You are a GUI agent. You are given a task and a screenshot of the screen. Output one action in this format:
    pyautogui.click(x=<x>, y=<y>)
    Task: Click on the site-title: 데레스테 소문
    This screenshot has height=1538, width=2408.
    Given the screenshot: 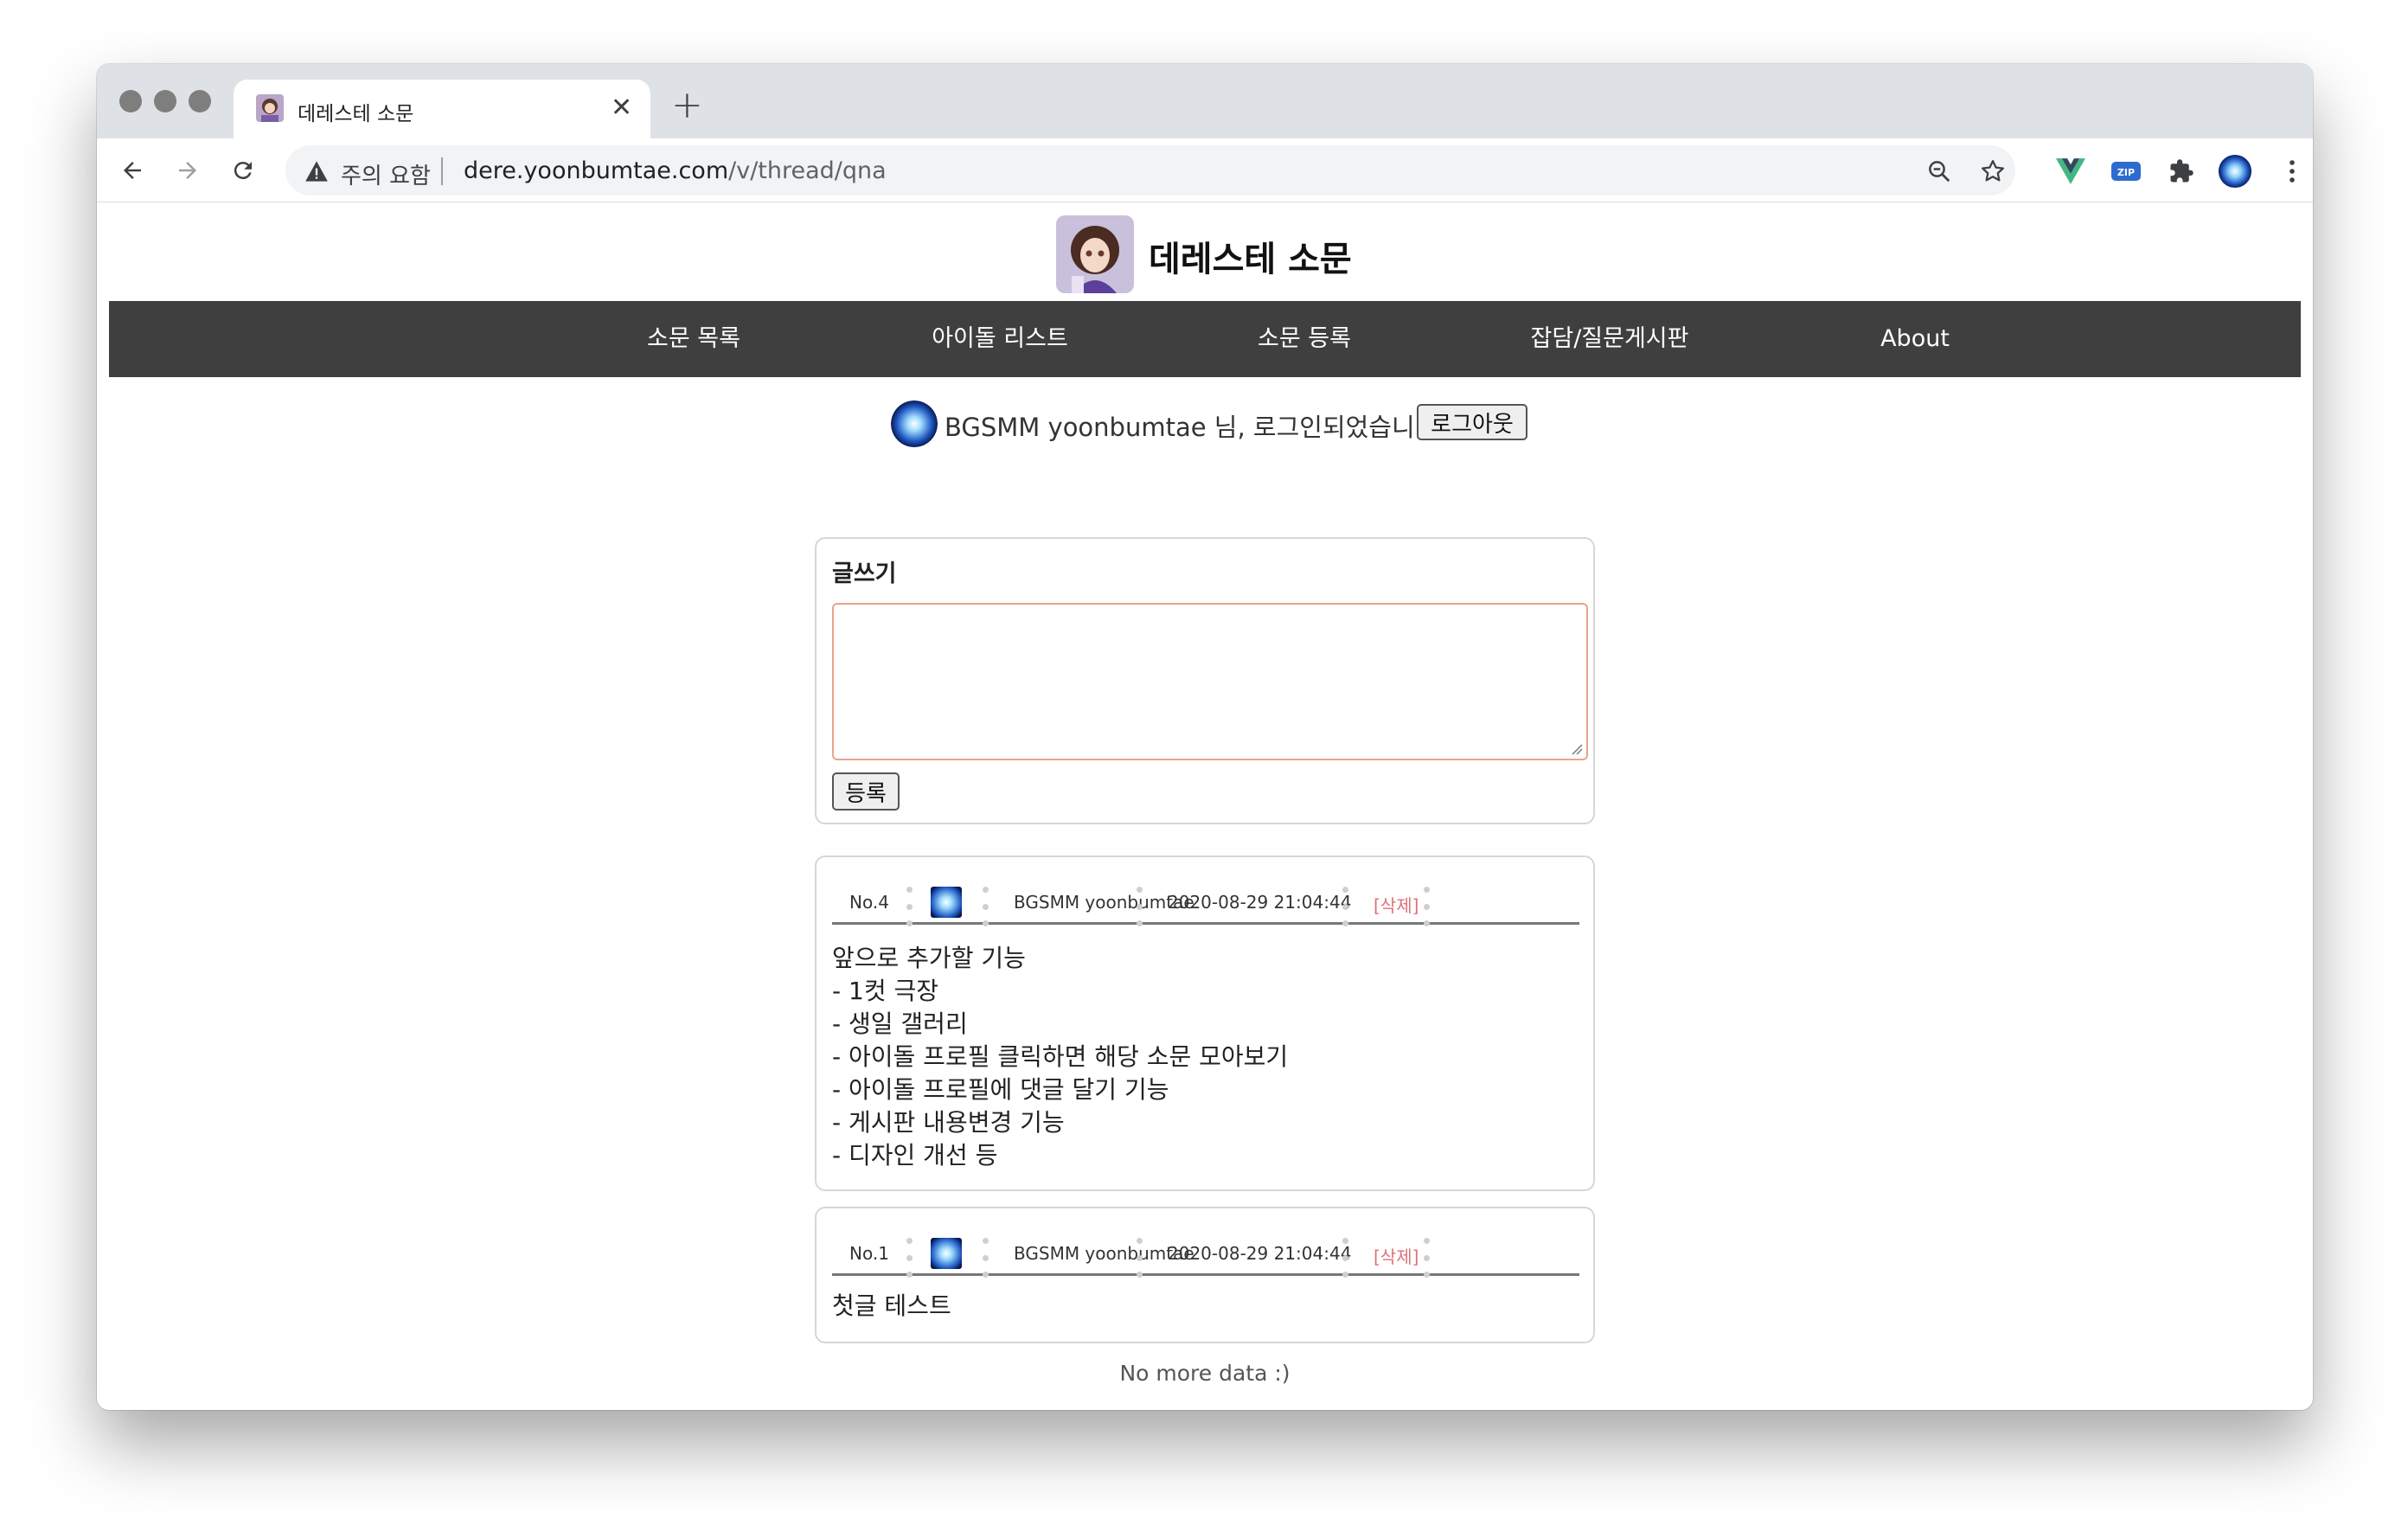 What is the action you would take?
    pyautogui.click(x=1250, y=256)
    